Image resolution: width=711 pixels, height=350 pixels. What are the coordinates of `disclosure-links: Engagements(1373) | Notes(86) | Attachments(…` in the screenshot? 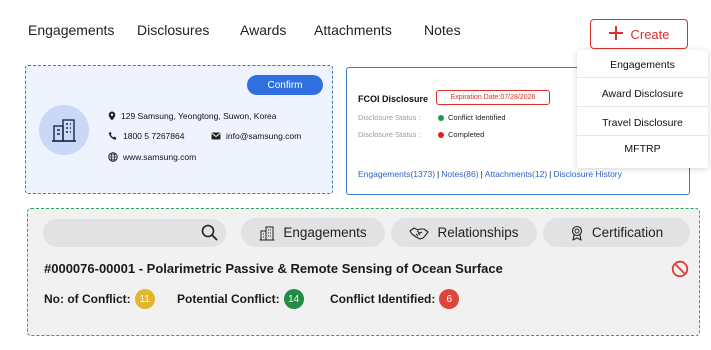 It's located at (490, 174).